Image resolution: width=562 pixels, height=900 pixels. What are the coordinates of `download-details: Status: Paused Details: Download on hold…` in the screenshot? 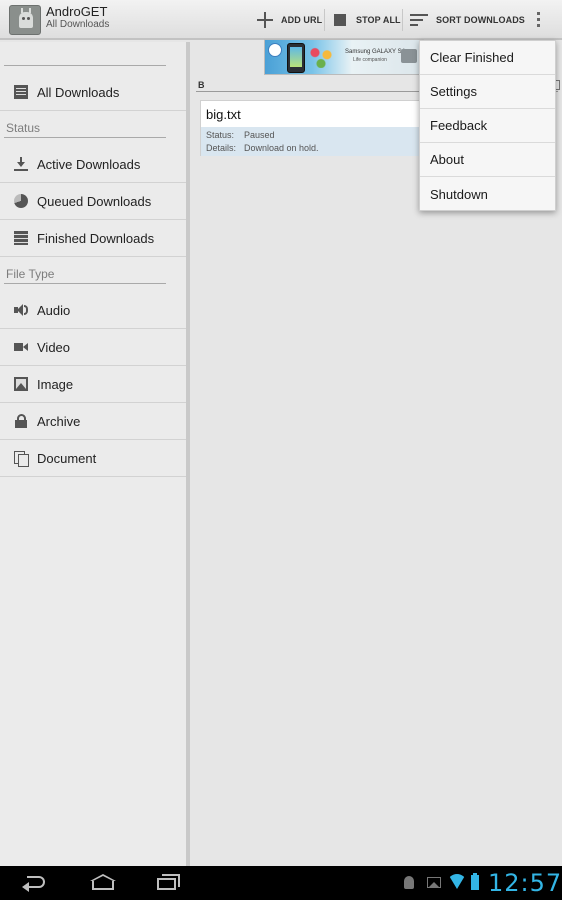 It's located at (311, 141).